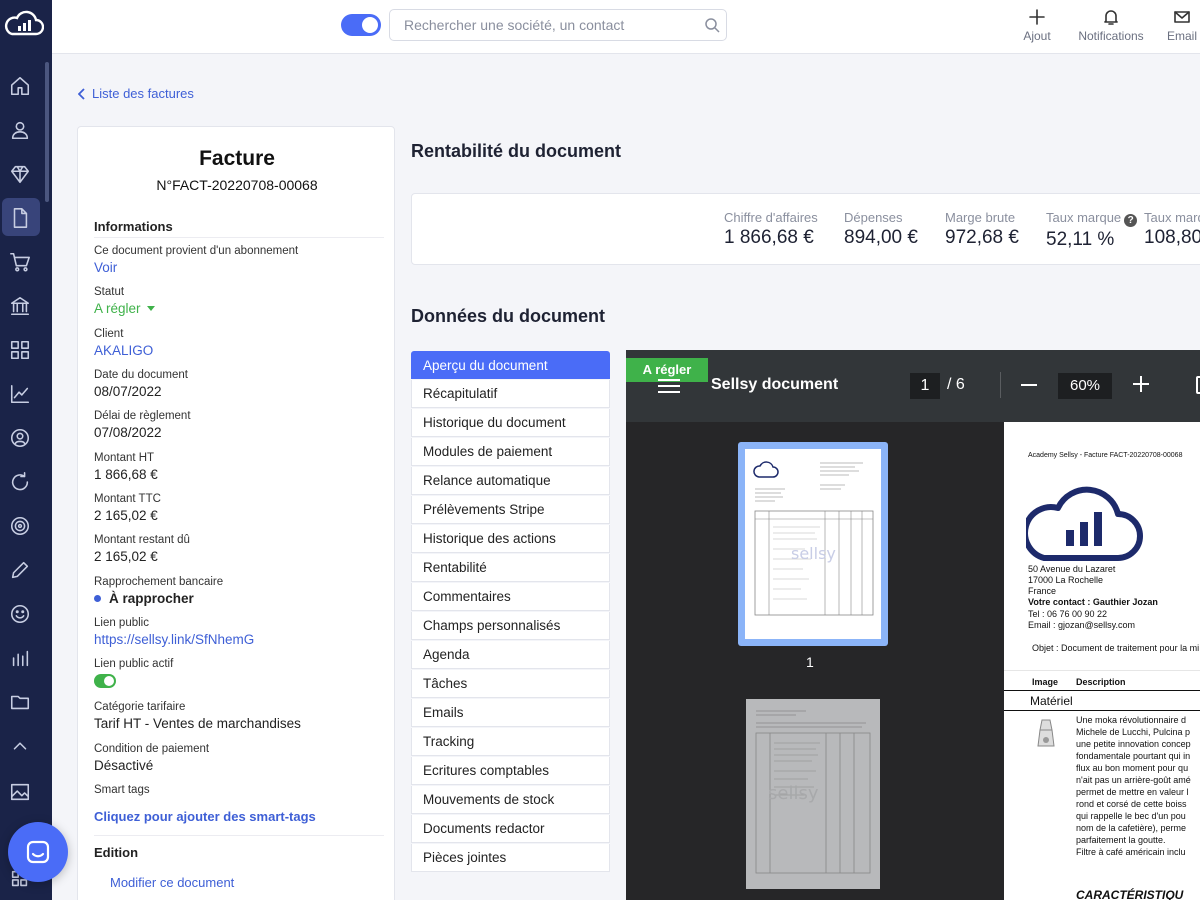 The image size is (1200, 900). I want to click on table-divider, so click(1102, 670).